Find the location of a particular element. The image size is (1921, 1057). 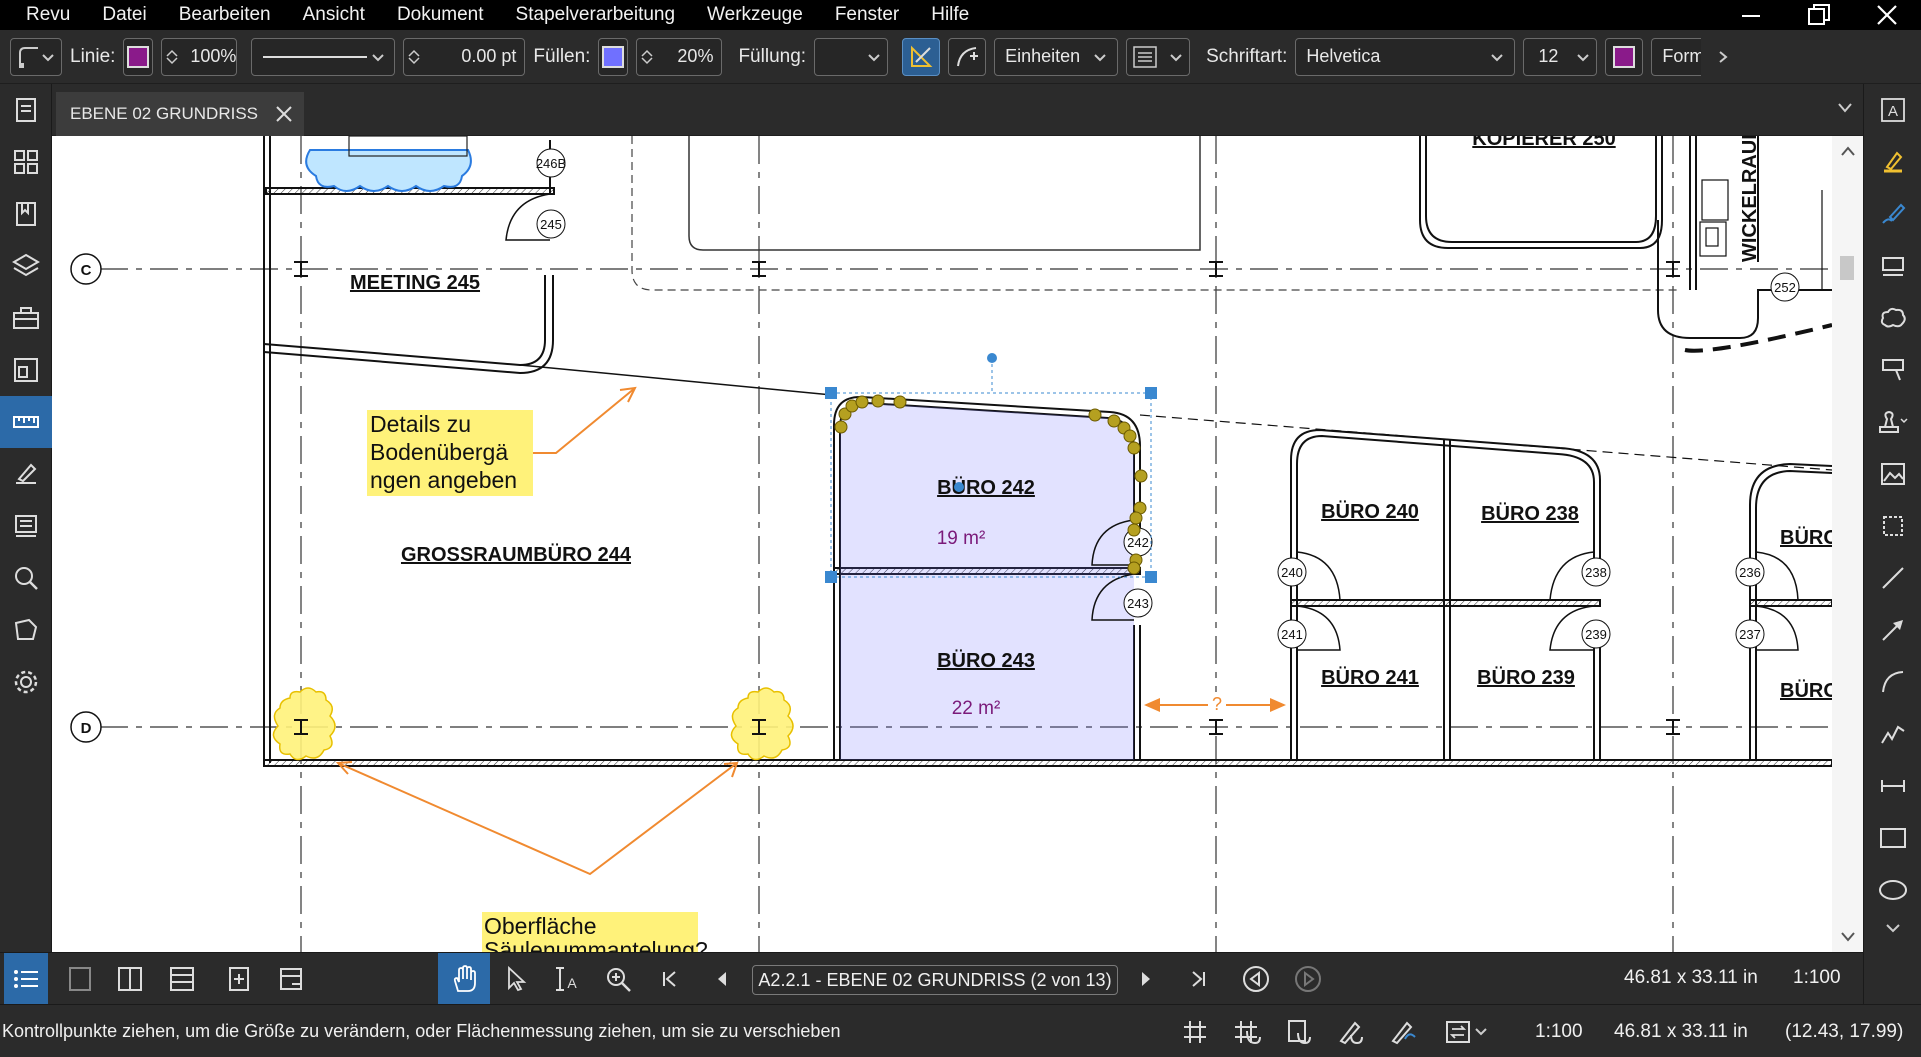

menu-bearbeiten: Bearbeiten is located at coordinates (225, 15).